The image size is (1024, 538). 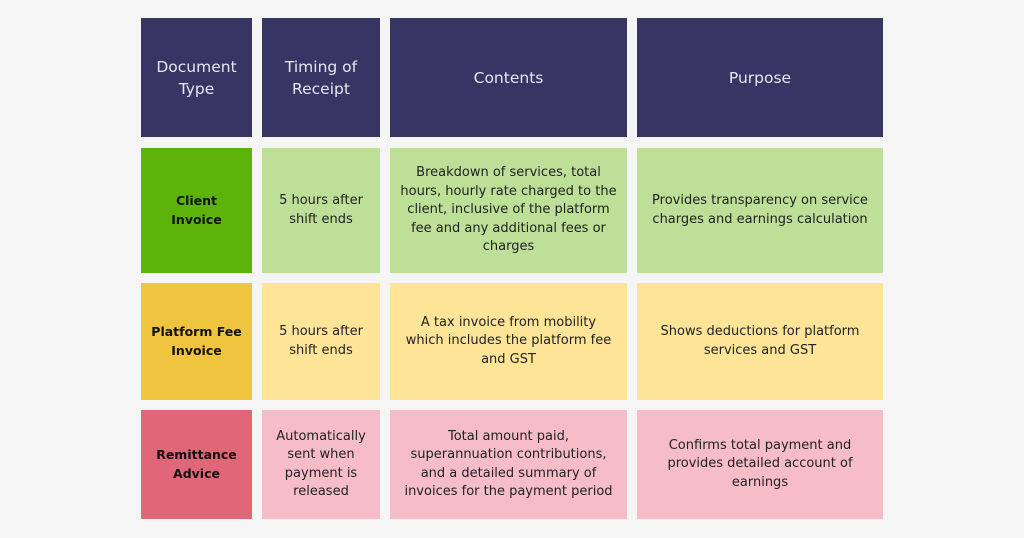 I want to click on header-contents: Contents, so click(x=508, y=77).